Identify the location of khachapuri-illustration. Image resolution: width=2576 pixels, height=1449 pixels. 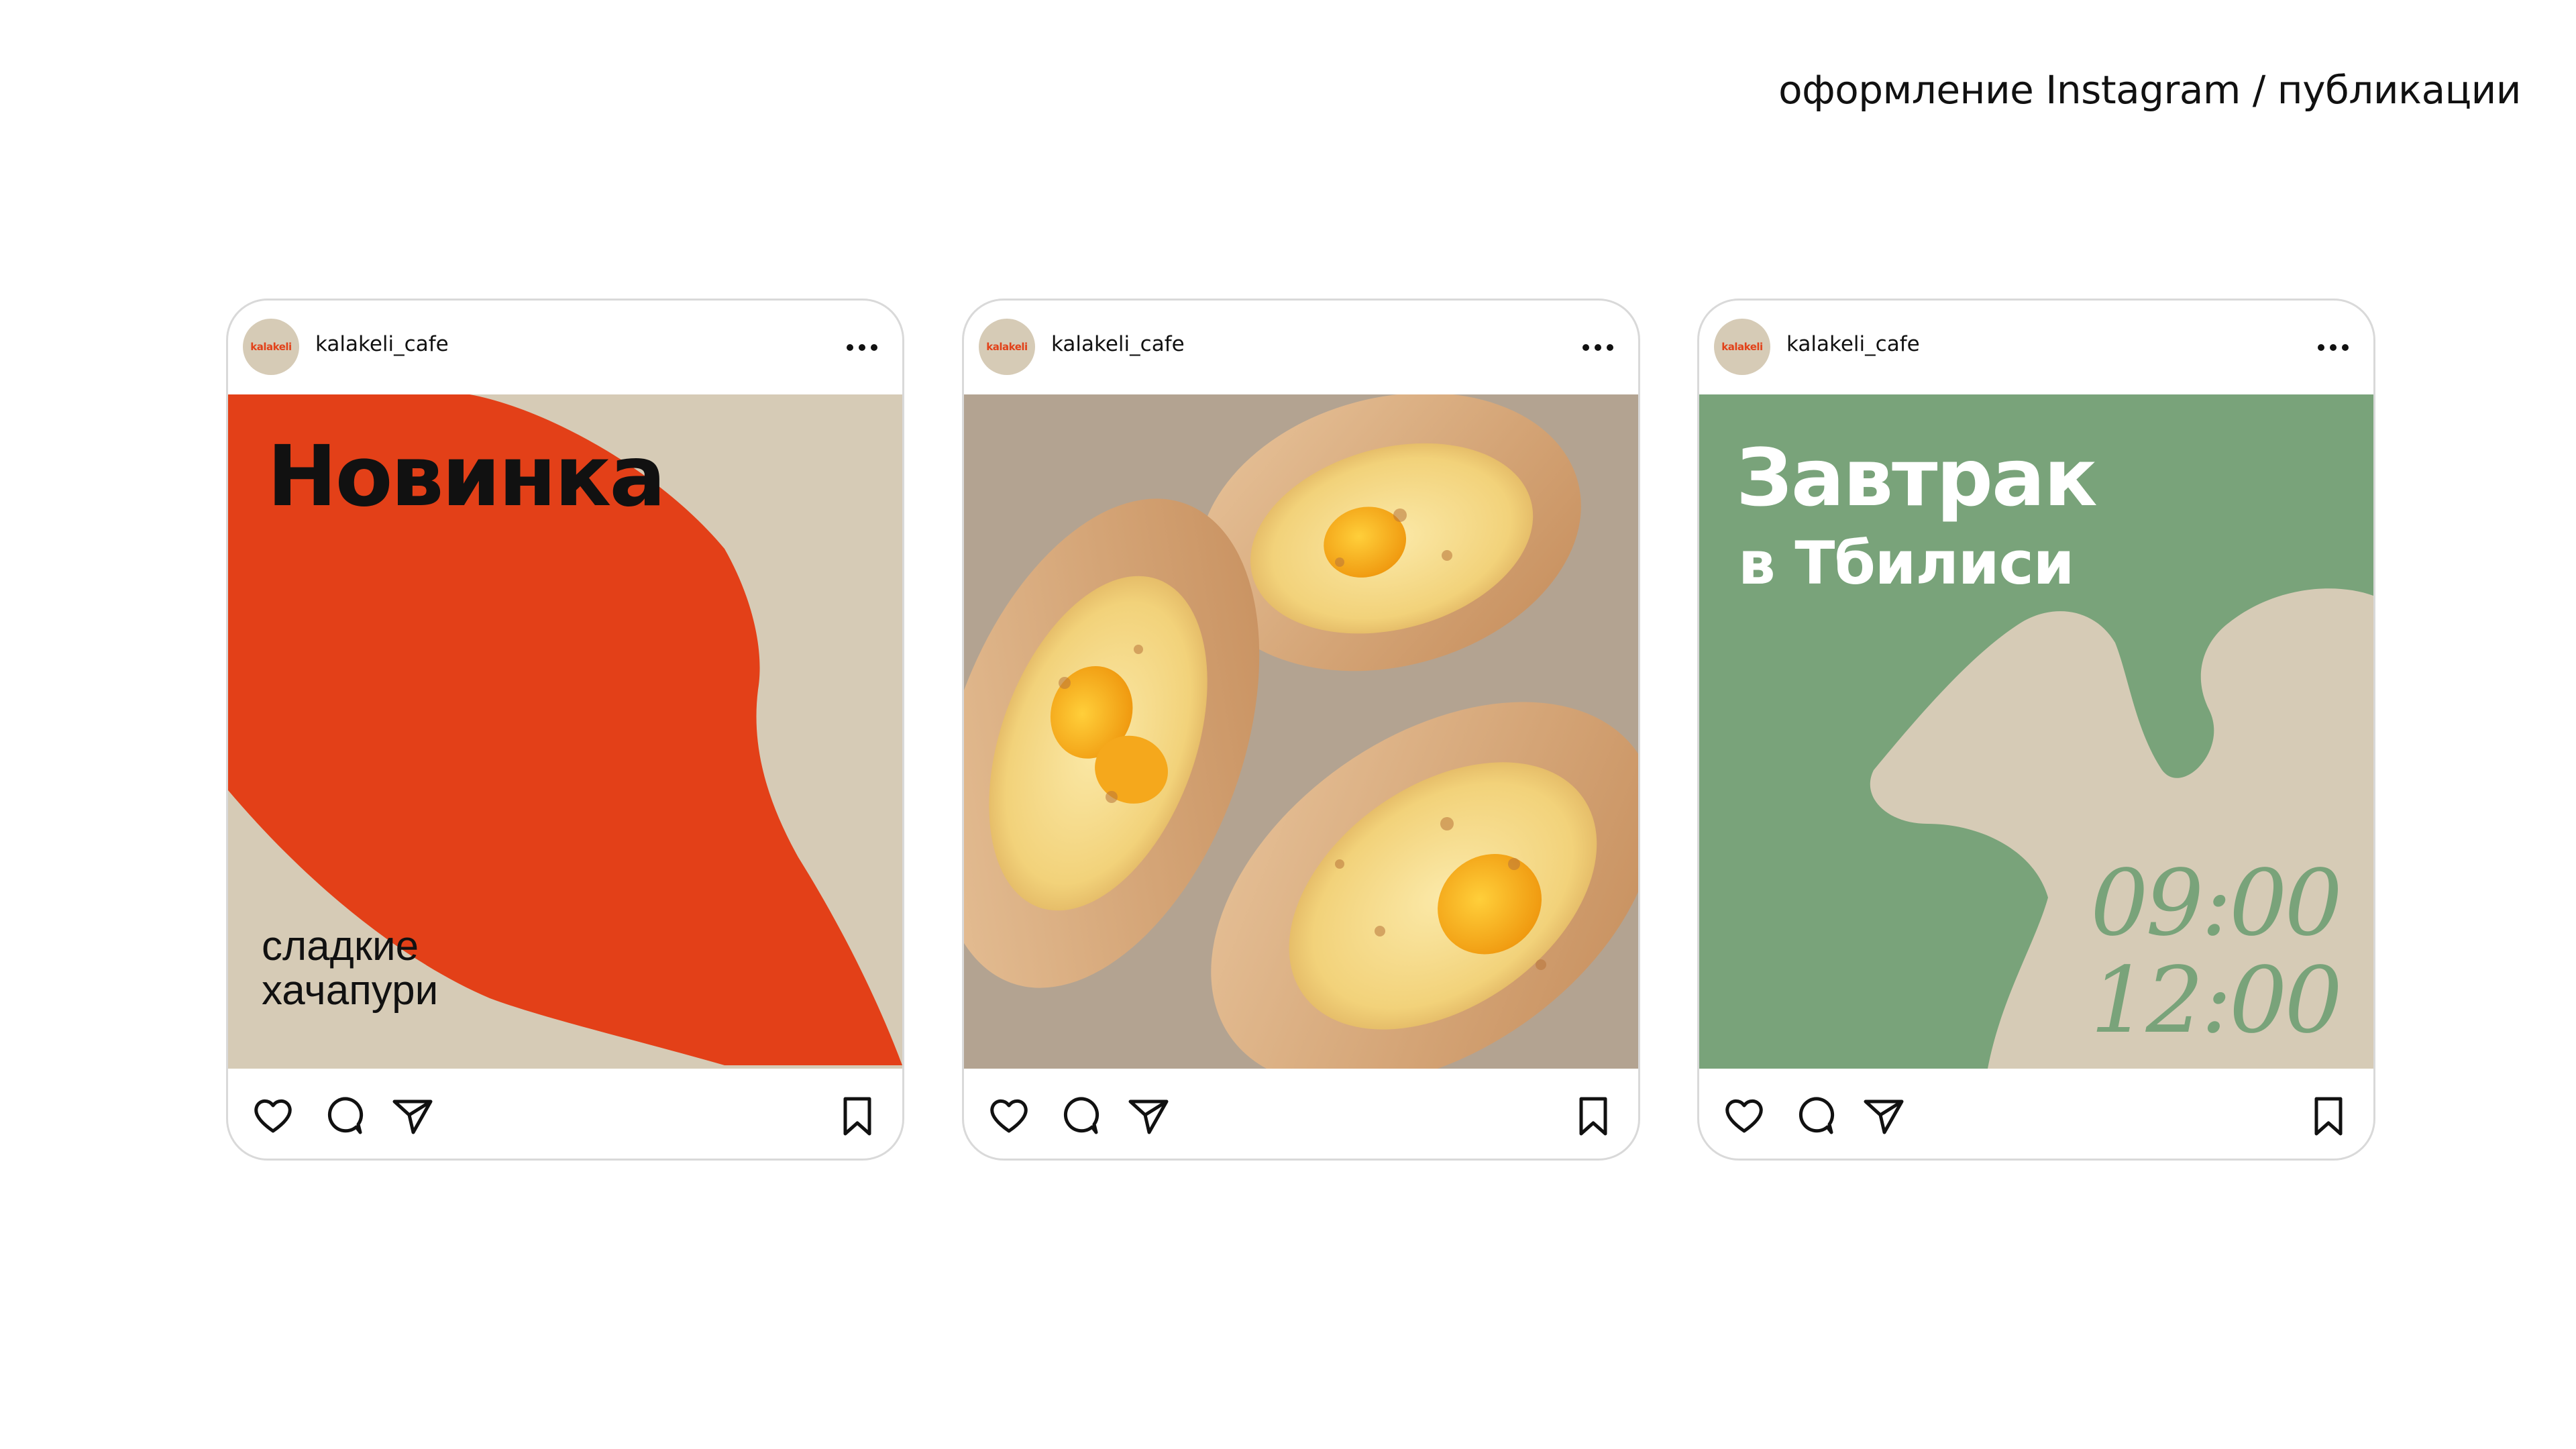
(1301, 731).